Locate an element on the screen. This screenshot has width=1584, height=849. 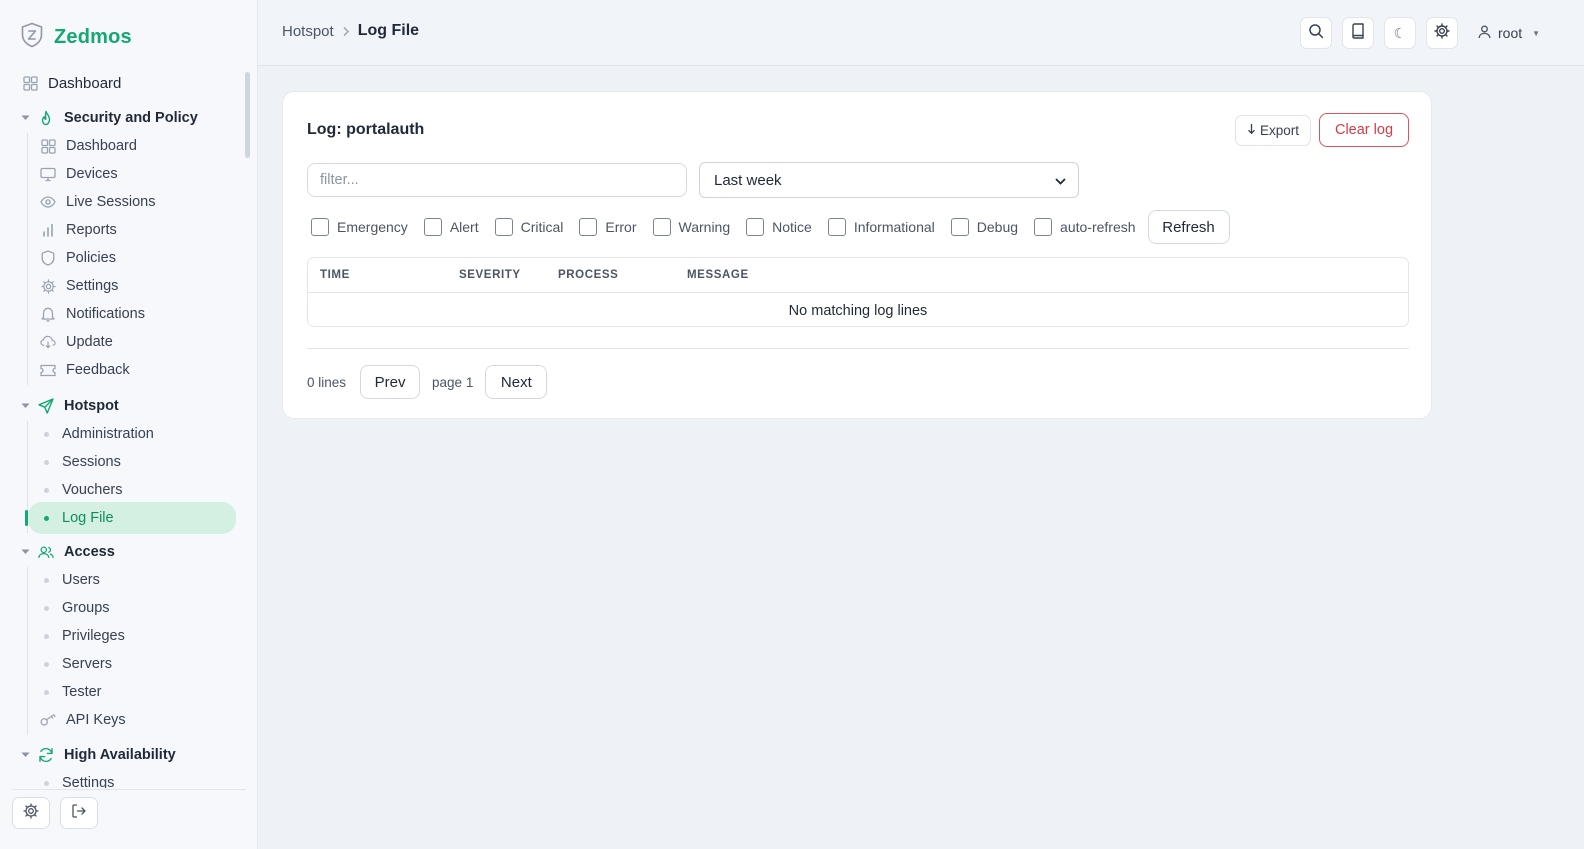
theme-toggle-button: ☾ is located at coordinates (1400, 33).